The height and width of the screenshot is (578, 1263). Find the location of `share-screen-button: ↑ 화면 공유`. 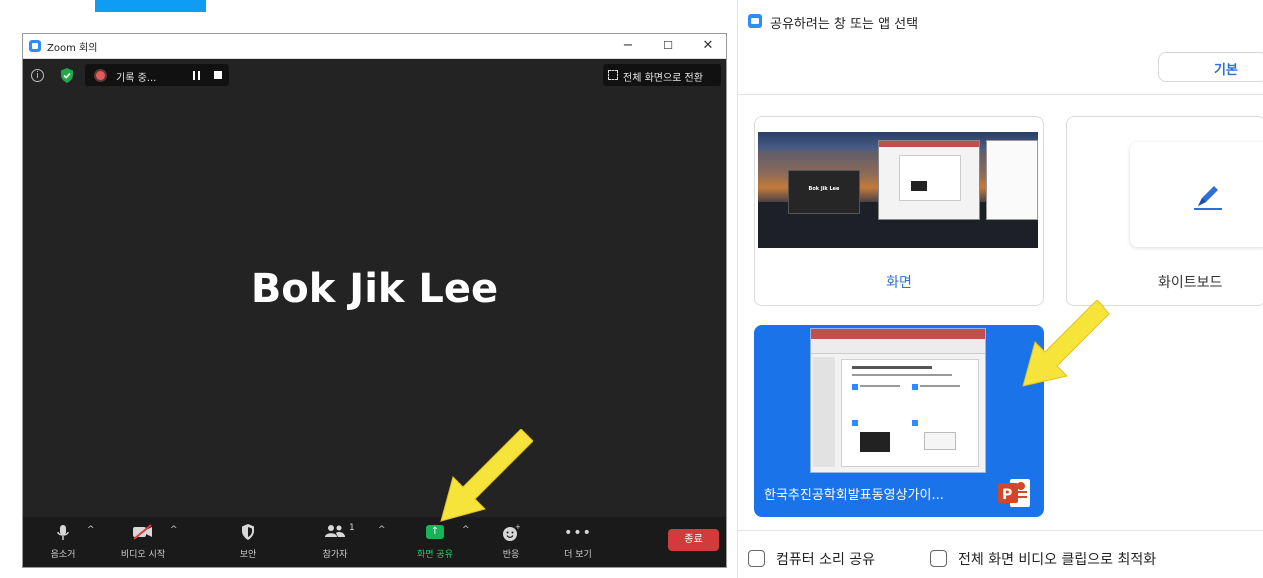

share-screen-button: ↑ 화면 공유 is located at coordinates (435, 542).